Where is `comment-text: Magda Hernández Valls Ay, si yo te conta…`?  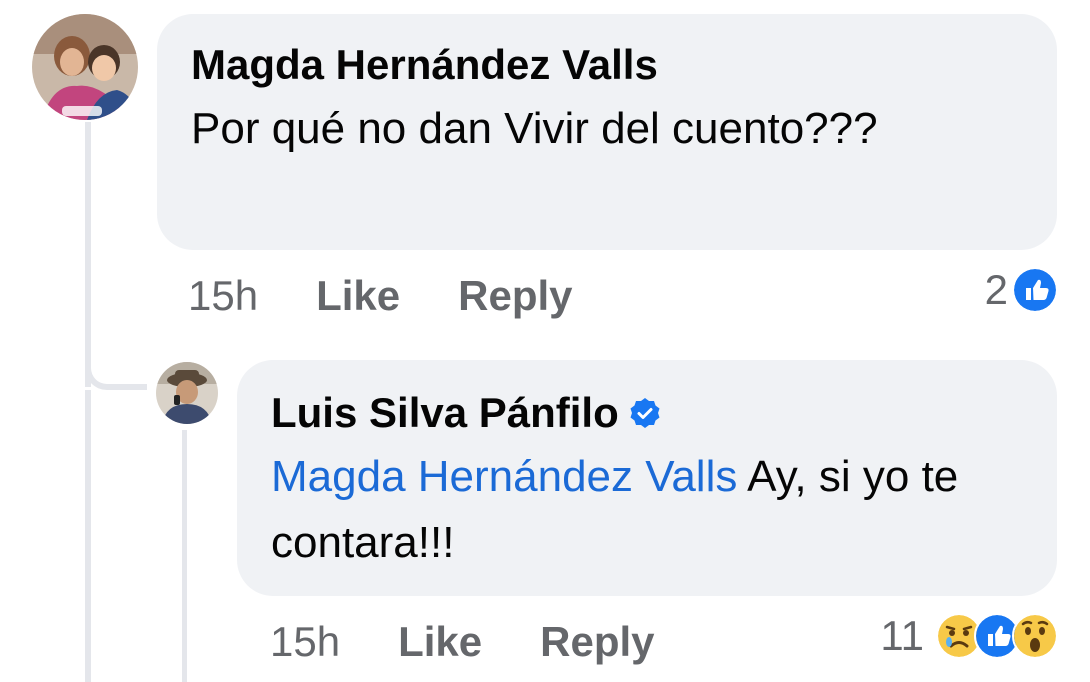
comment-text: Magda Hernández Valls Ay, si yo te conta… is located at coordinates (647, 510).